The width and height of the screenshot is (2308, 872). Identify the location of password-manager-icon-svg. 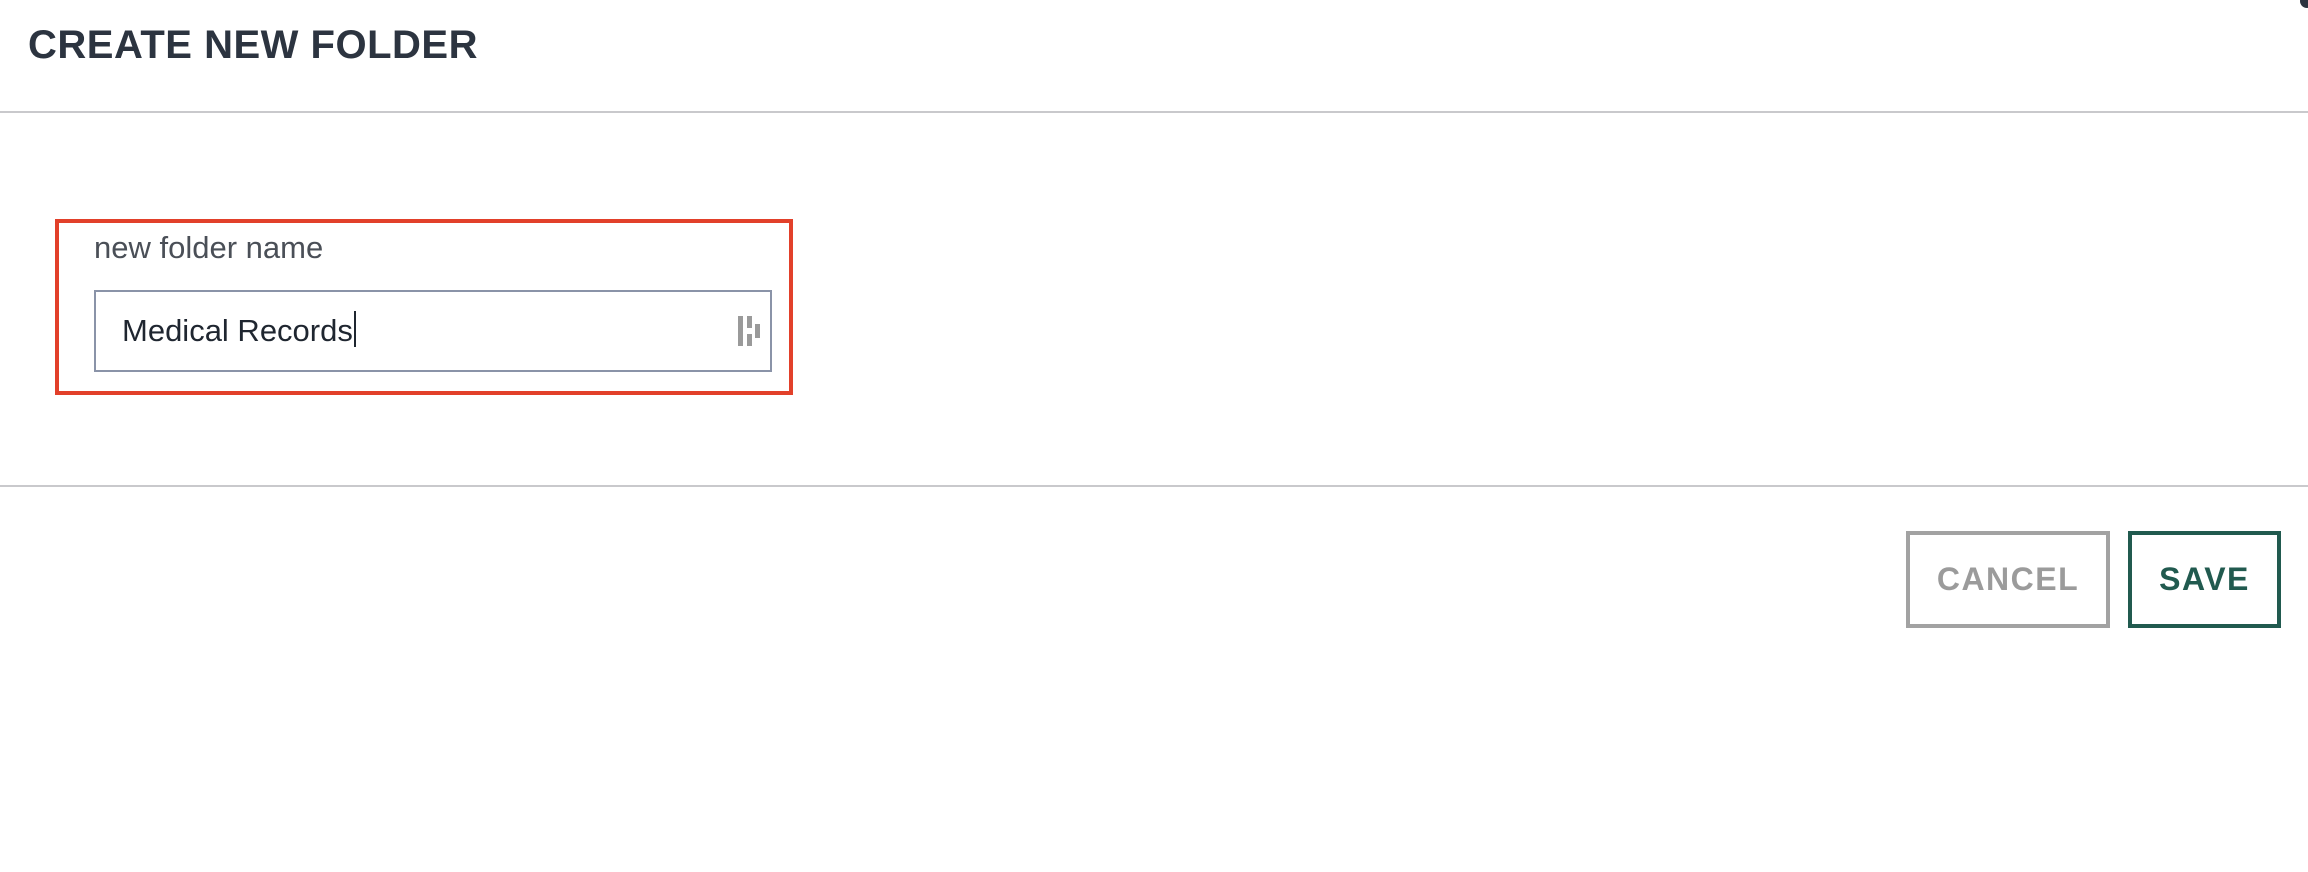
(749, 331).